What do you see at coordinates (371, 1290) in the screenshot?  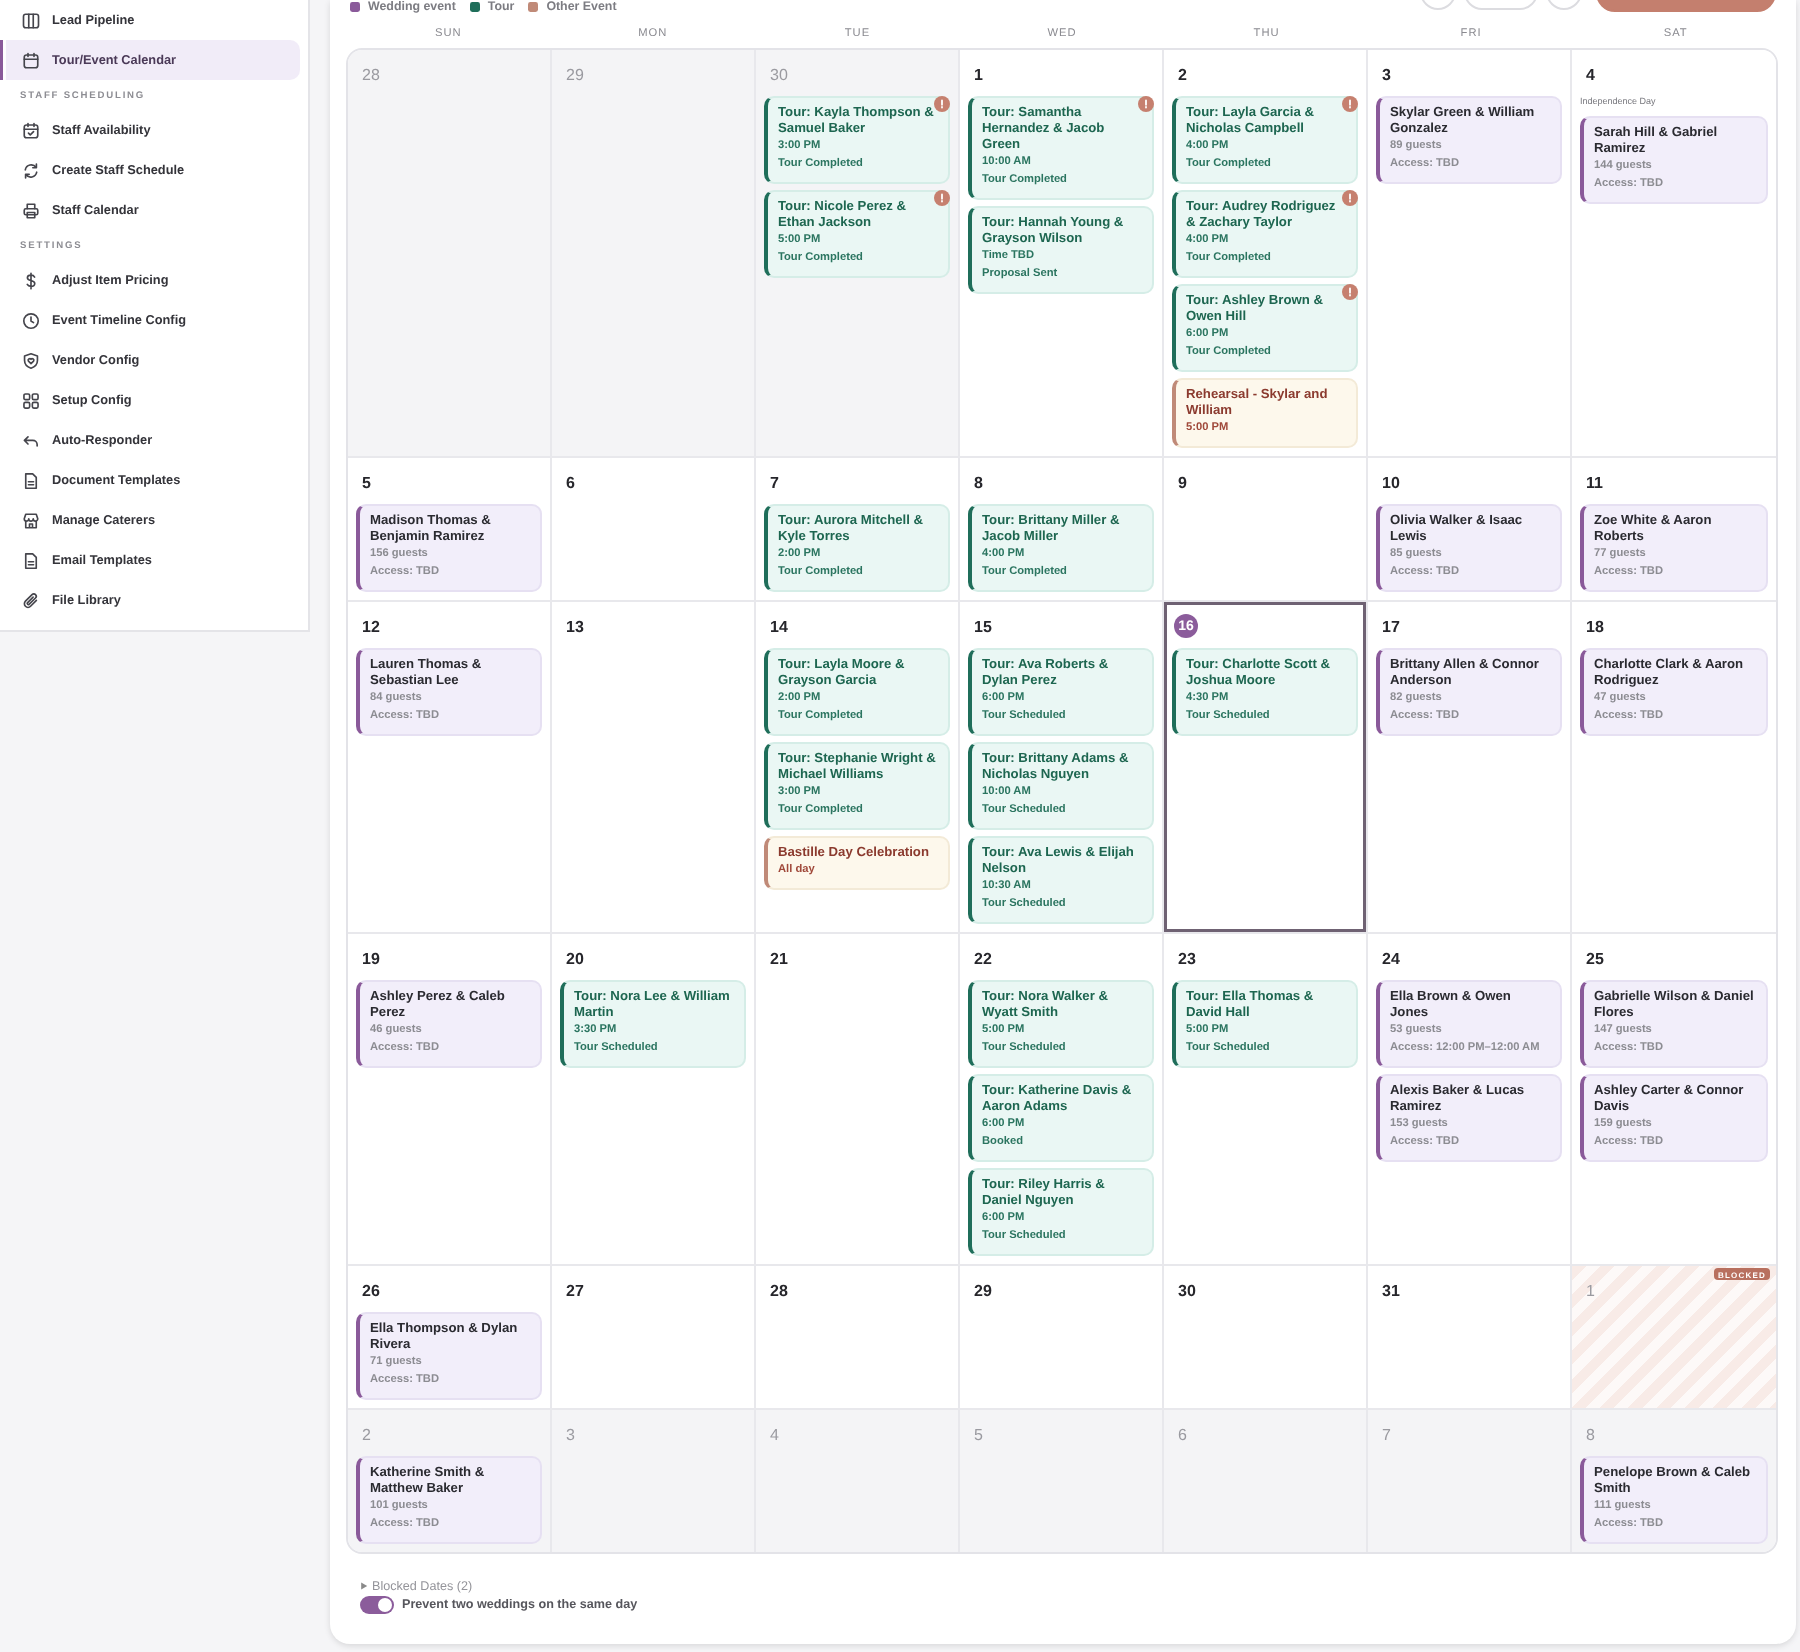 I see `day-number: 26` at bounding box center [371, 1290].